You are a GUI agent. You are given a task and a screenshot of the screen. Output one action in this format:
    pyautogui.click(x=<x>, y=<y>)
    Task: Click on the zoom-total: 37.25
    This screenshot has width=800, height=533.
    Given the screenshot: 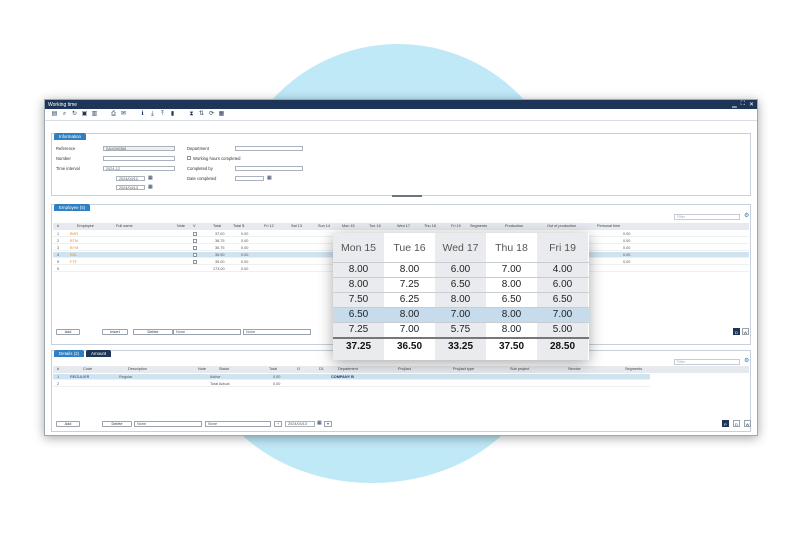 What is the action you would take?
    pyautogui.click(x=358, y=346)
    